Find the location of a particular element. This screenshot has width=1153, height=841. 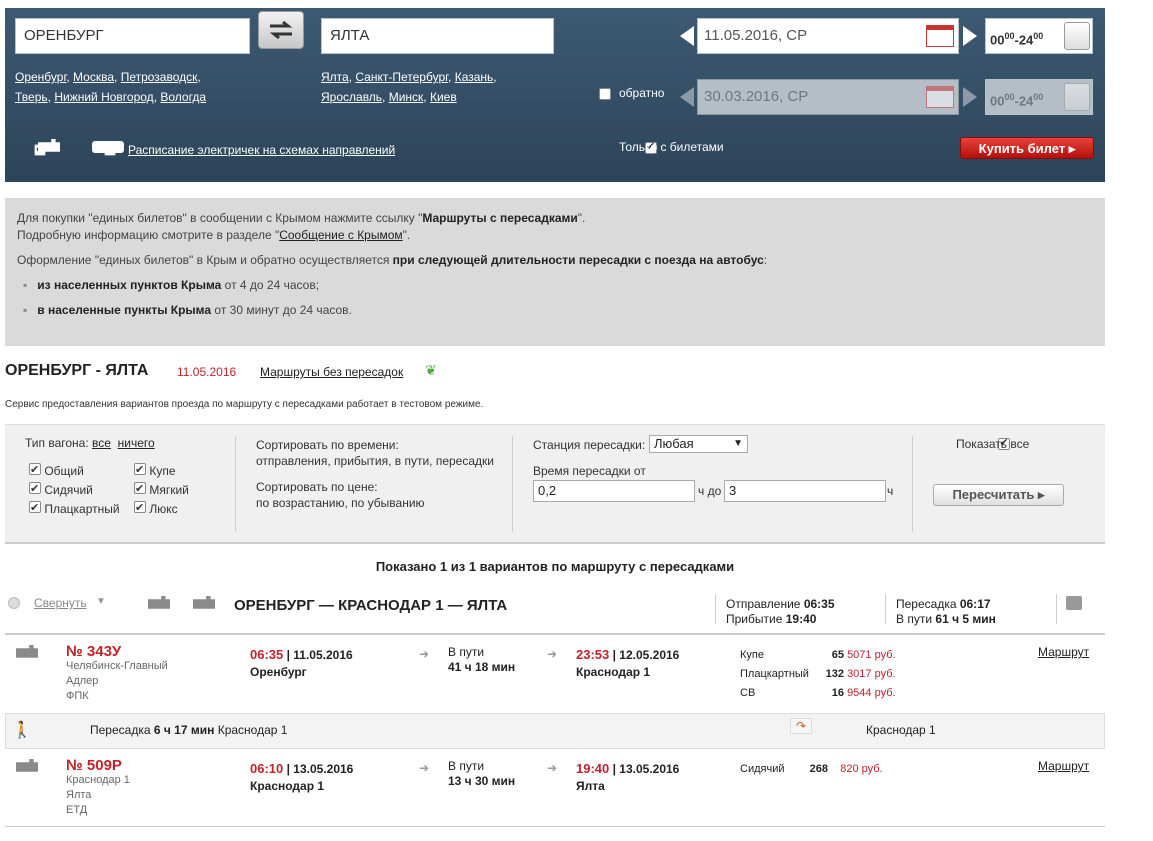

travel-time: В пути 13 ч 30 мин is located at coordinates (482, 773).